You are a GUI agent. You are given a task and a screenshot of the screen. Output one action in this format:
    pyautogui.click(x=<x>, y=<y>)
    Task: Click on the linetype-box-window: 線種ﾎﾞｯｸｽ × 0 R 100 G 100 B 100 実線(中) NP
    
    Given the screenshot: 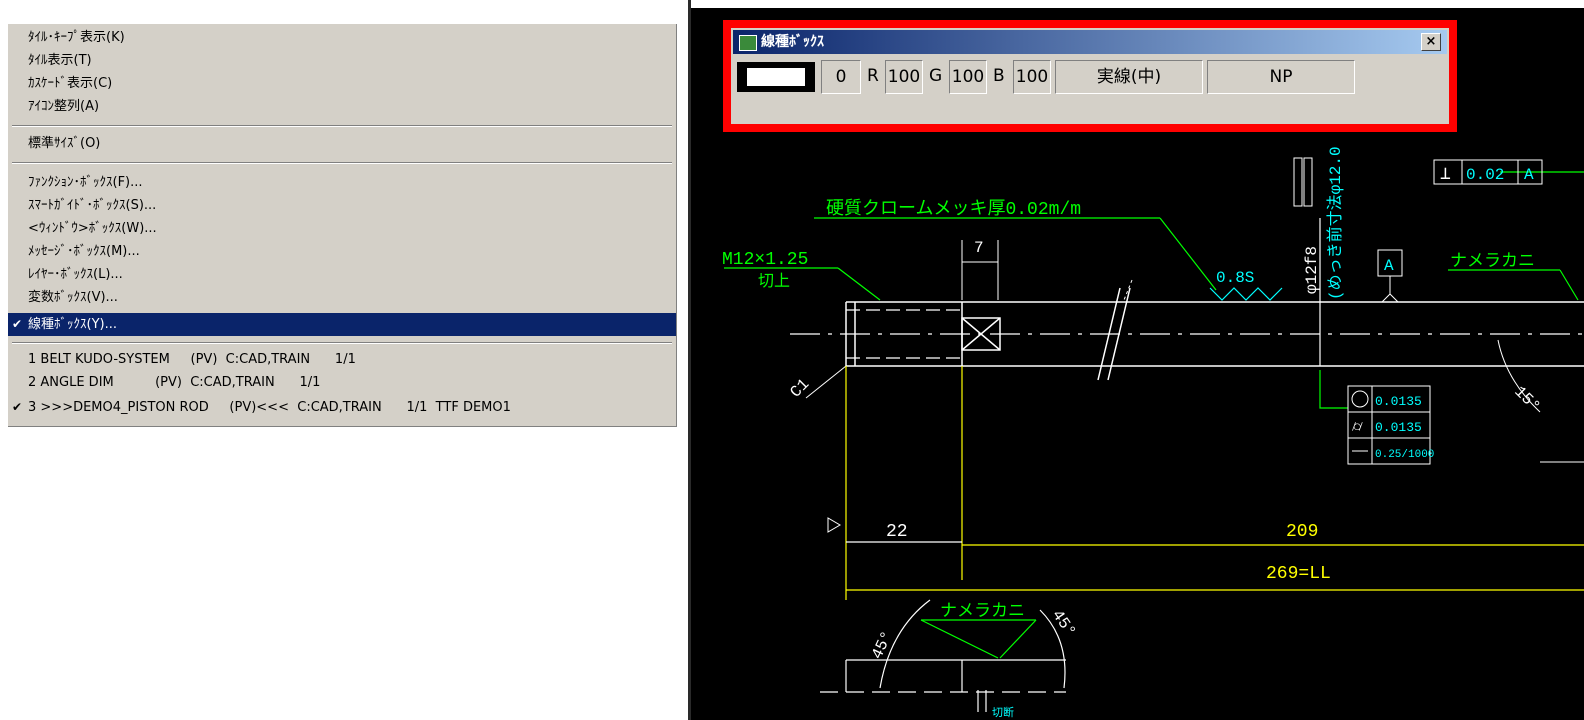 What is the action you would take?
    pyautogui.click(x=1090, y=76)
    